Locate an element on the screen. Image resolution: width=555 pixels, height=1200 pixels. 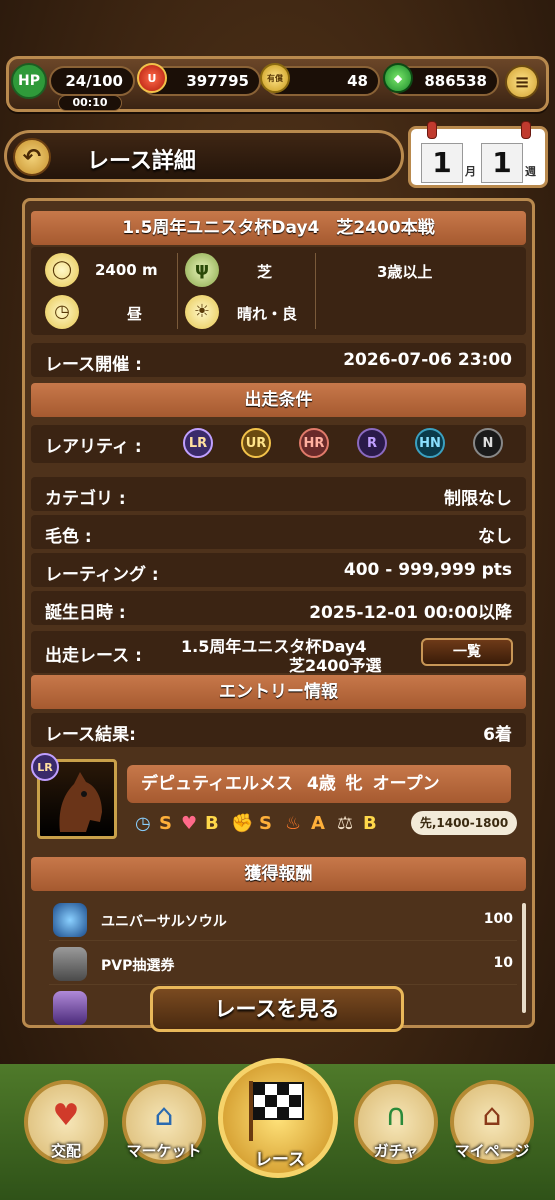
watch-race-button: レースを見る is located at coordinates (277, 1009).